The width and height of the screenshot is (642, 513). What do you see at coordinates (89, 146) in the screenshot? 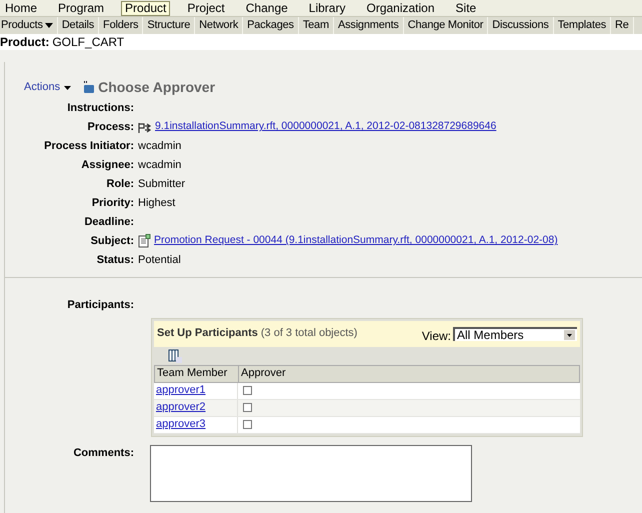
I see `field-label: Process Initiator:` at bounding box center [89, 146].